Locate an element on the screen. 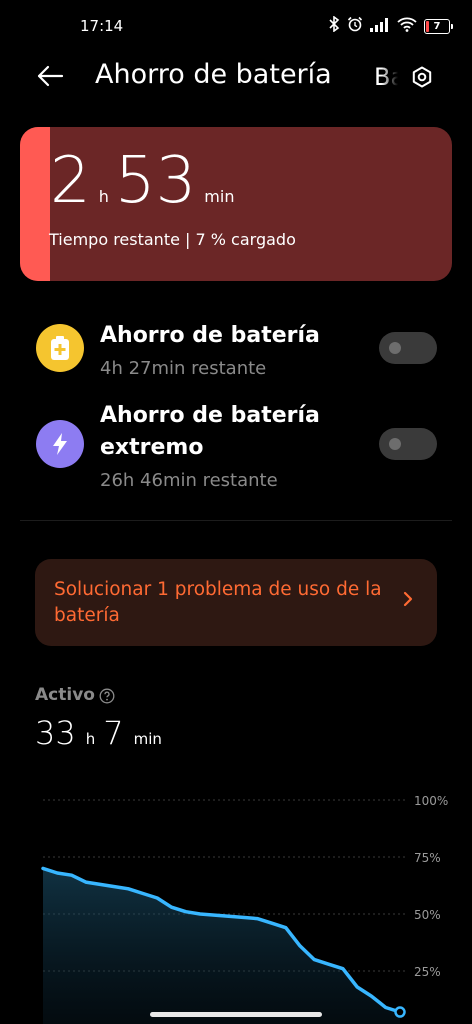  chart-y-tick-label: 75% is located at coordinates (427, 858).